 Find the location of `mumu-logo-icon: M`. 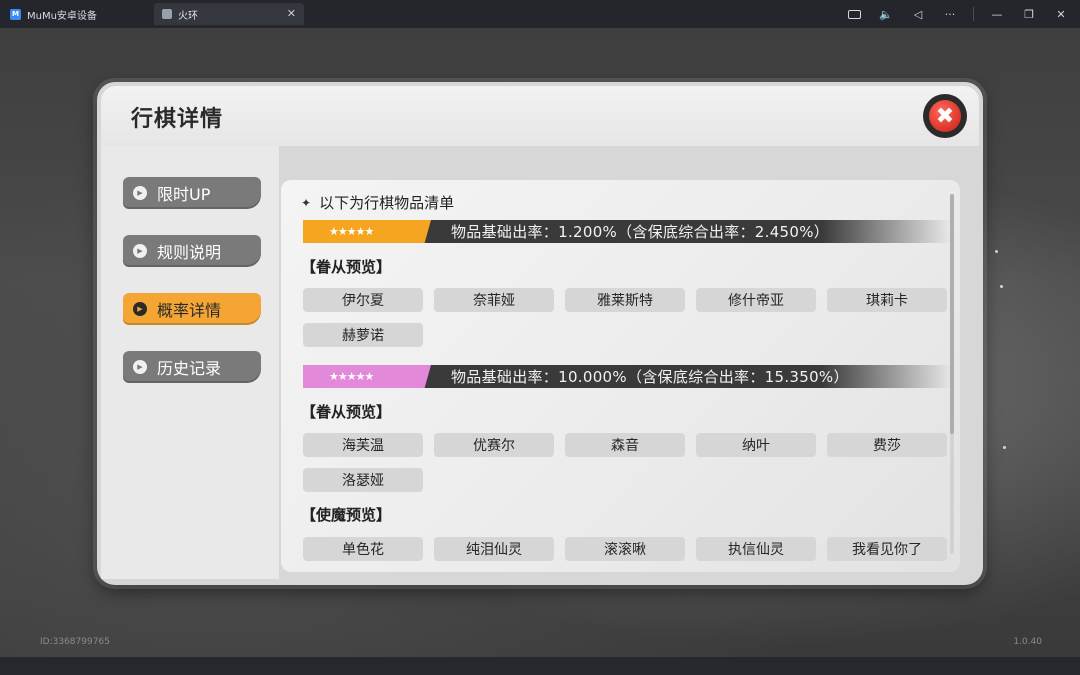

mumu-logo-icon: M is located at coordinates (15, 14).